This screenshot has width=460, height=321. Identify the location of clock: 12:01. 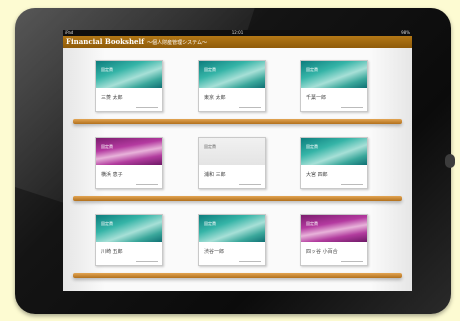
(237, 32).